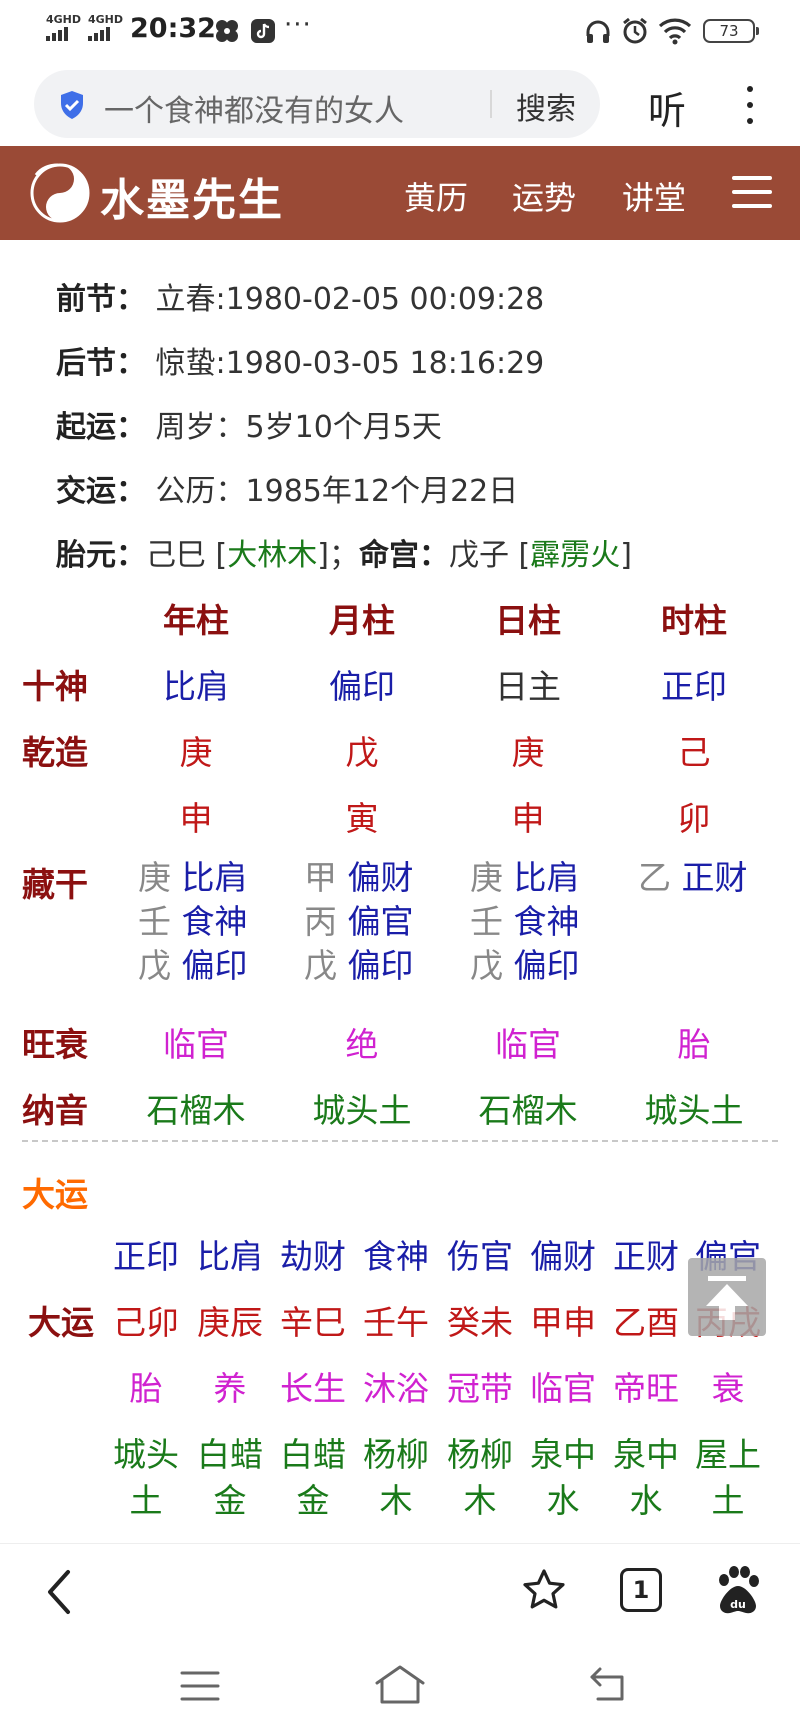 The height and width of the screenshot is (1733, 800). What do you see at coordinates (230, 1322) in the screenshot?
I see `dayun-pillar: 庚辰` at bounding box center [230, 1322].